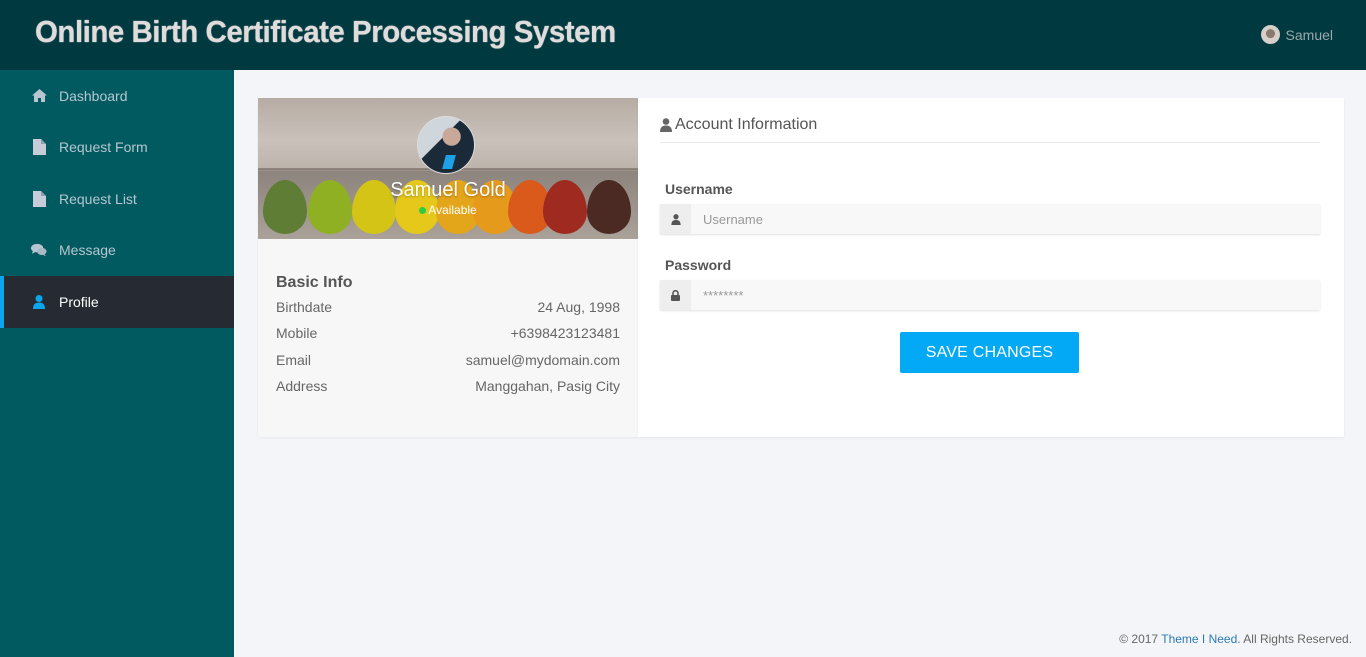  What do you see at coordinates (1294, 639) in the screenshot?
I see `footer-rights: . All Rights Reserved.` at bounding box center [1294, 639].